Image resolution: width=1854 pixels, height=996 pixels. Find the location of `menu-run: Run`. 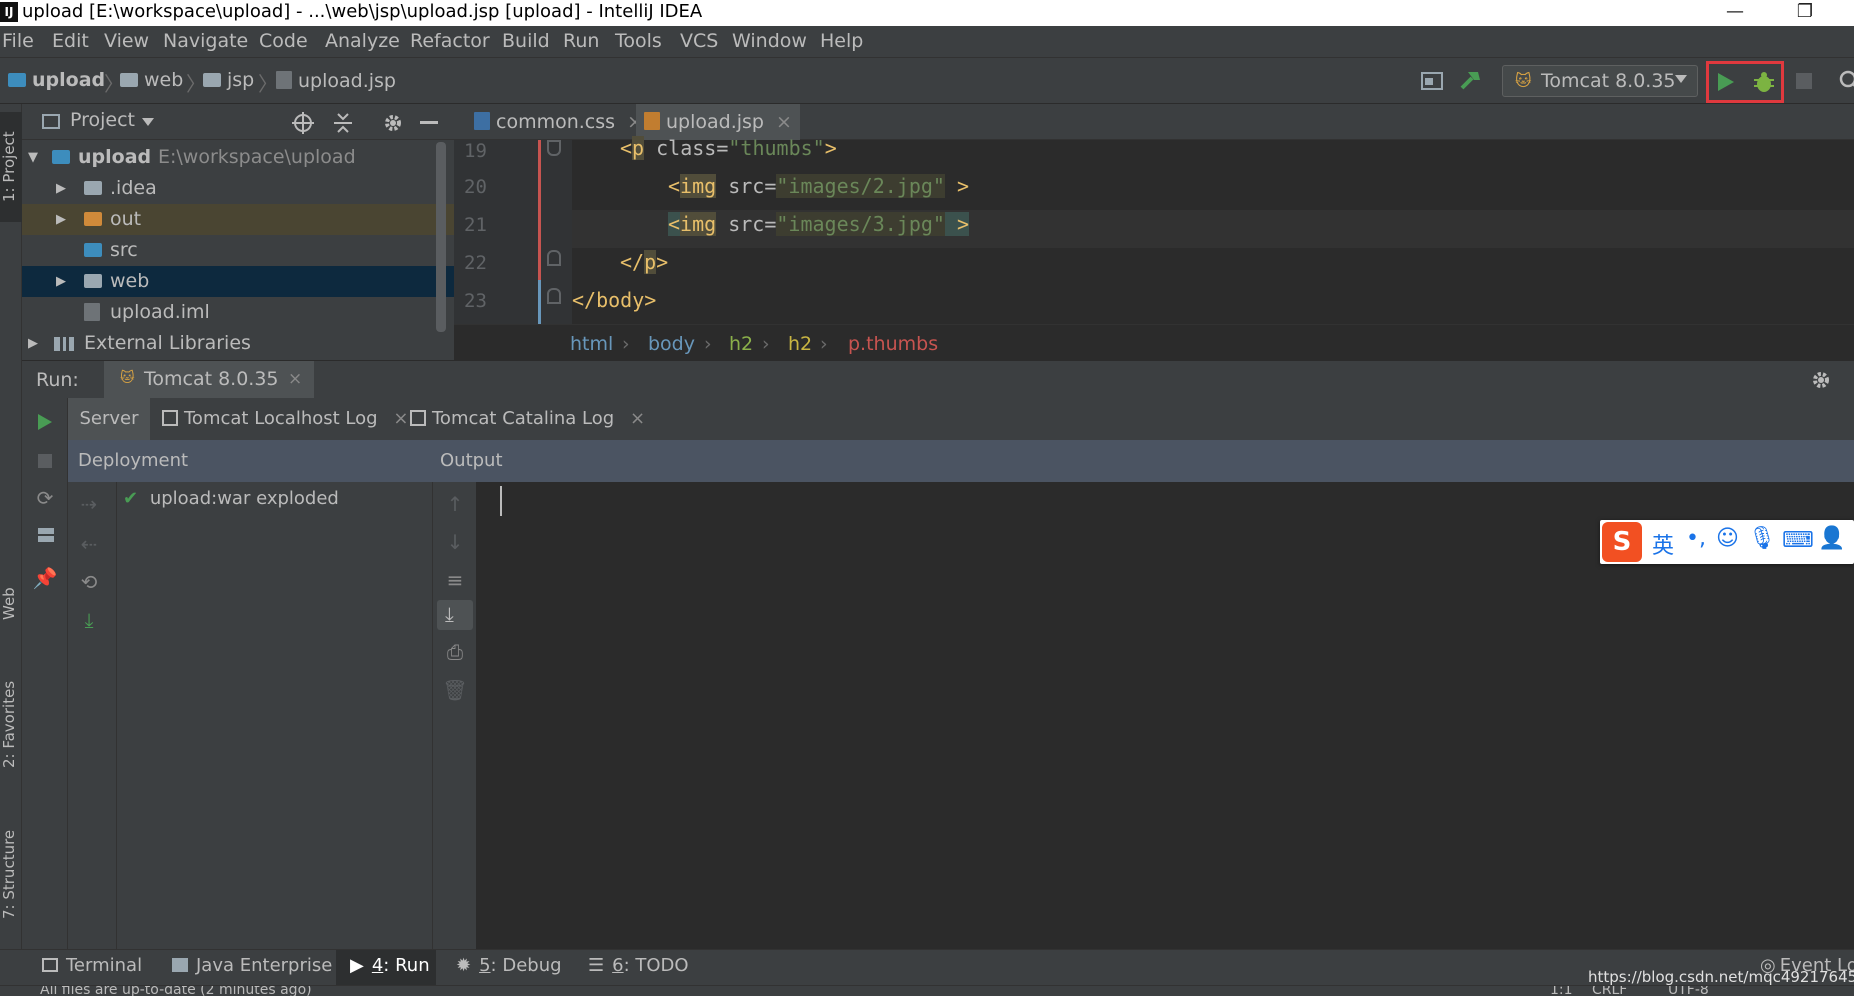

menu-run: Run is located at coordinates (581, 41).